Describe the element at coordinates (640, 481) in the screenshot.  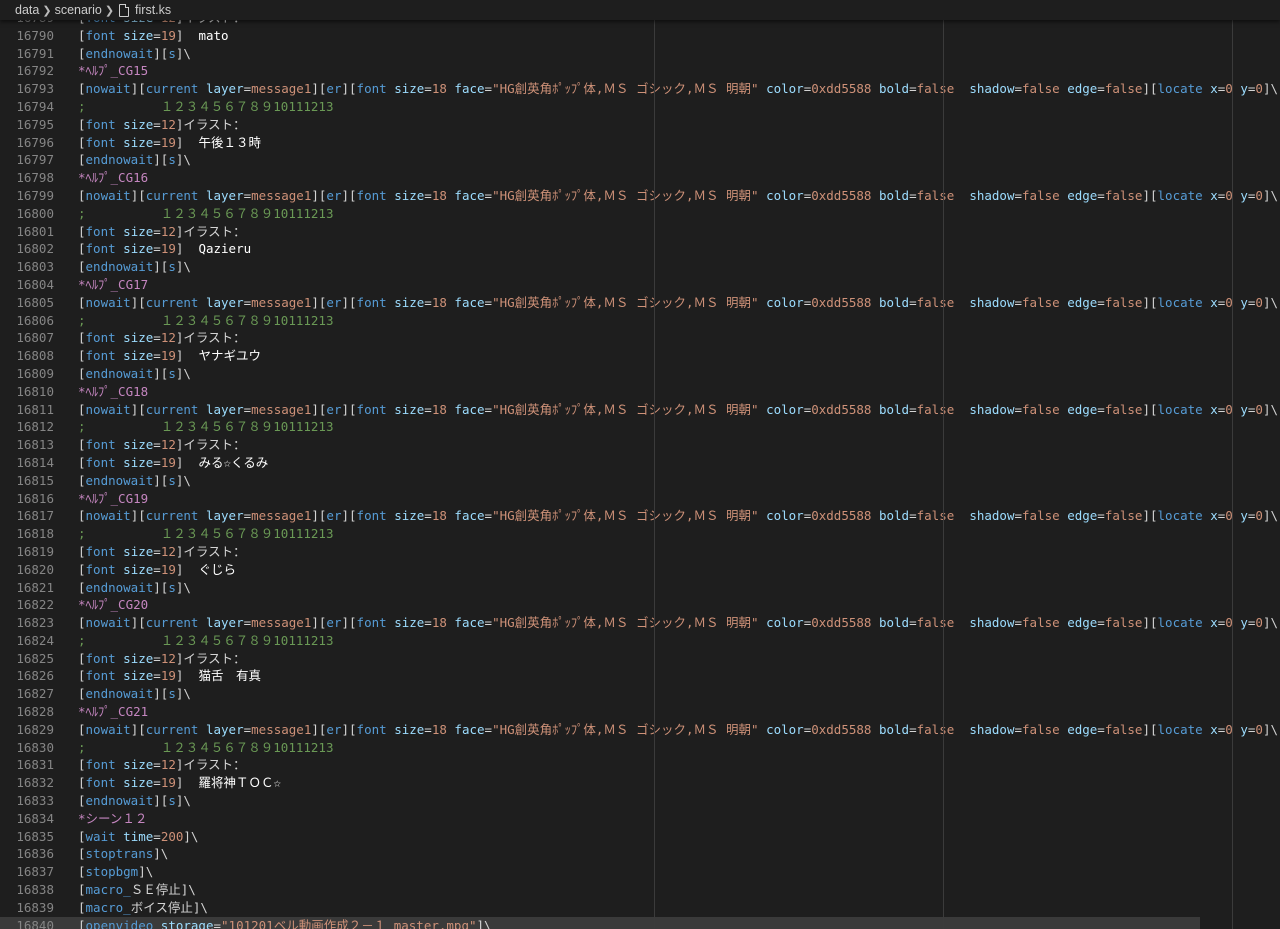
I see `code-line: 16815 [endnowait][s]\` at that location.